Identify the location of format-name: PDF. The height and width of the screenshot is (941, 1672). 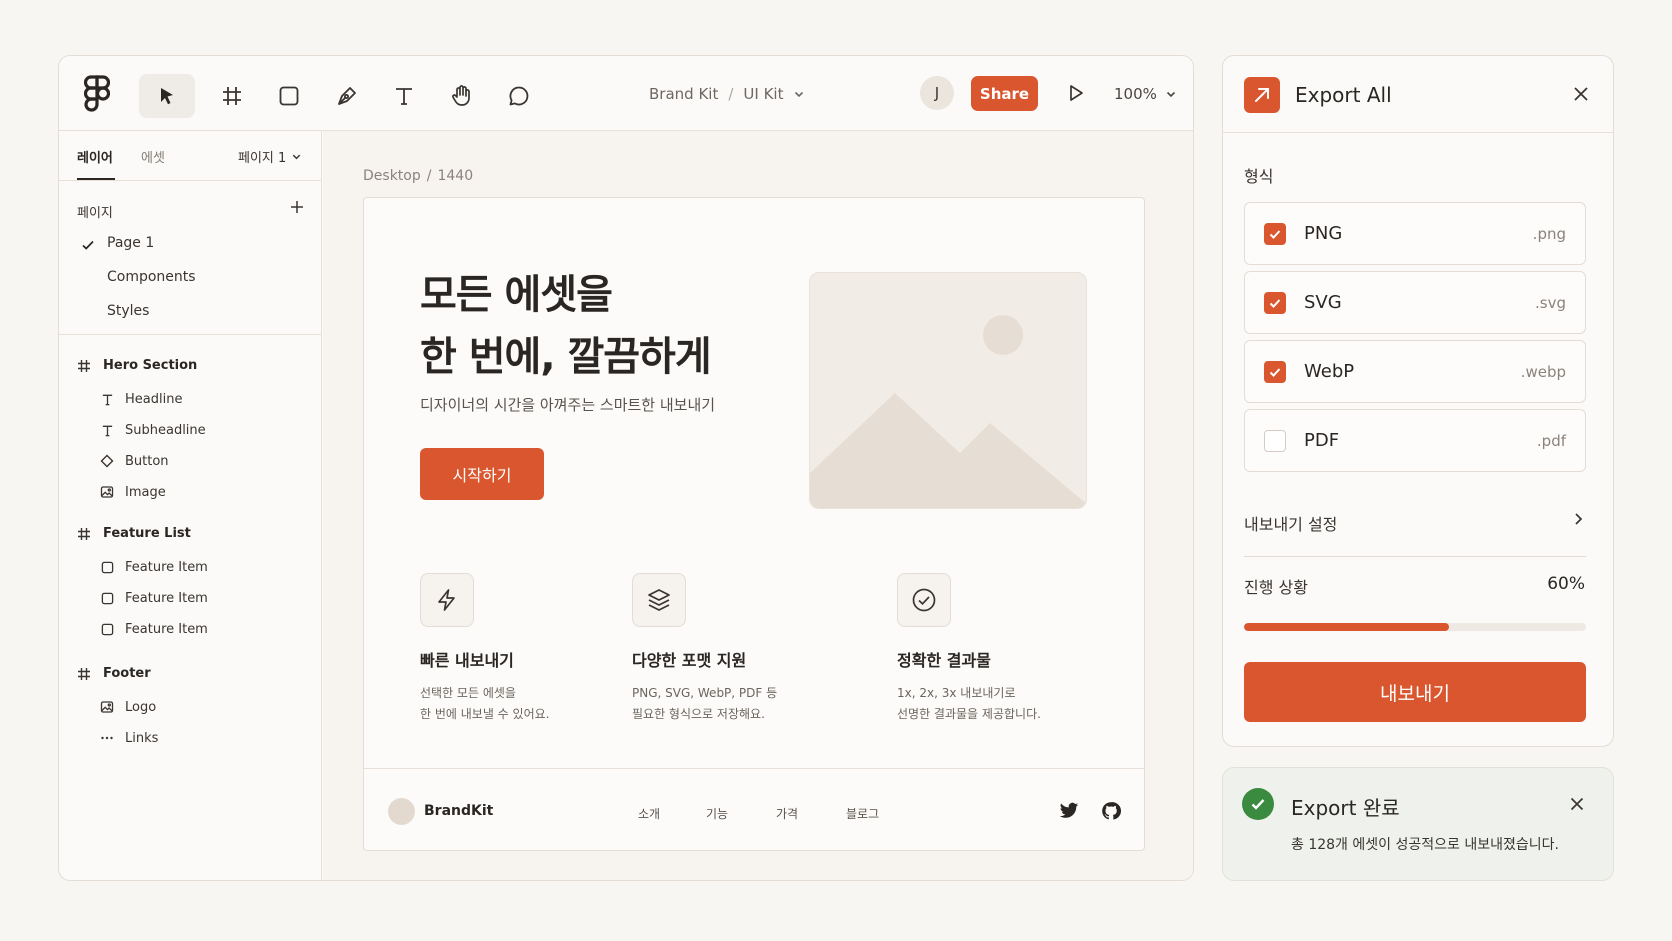
(1322, 440).